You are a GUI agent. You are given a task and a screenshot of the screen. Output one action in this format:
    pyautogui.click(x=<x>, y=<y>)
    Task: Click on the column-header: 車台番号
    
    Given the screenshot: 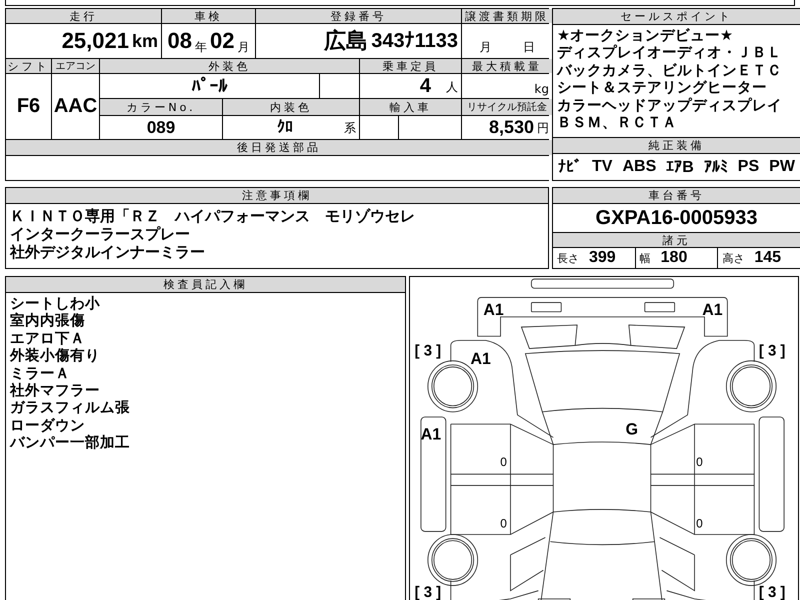 What is the action you would take?
    pyautogui.click(x=676, y=195)
    